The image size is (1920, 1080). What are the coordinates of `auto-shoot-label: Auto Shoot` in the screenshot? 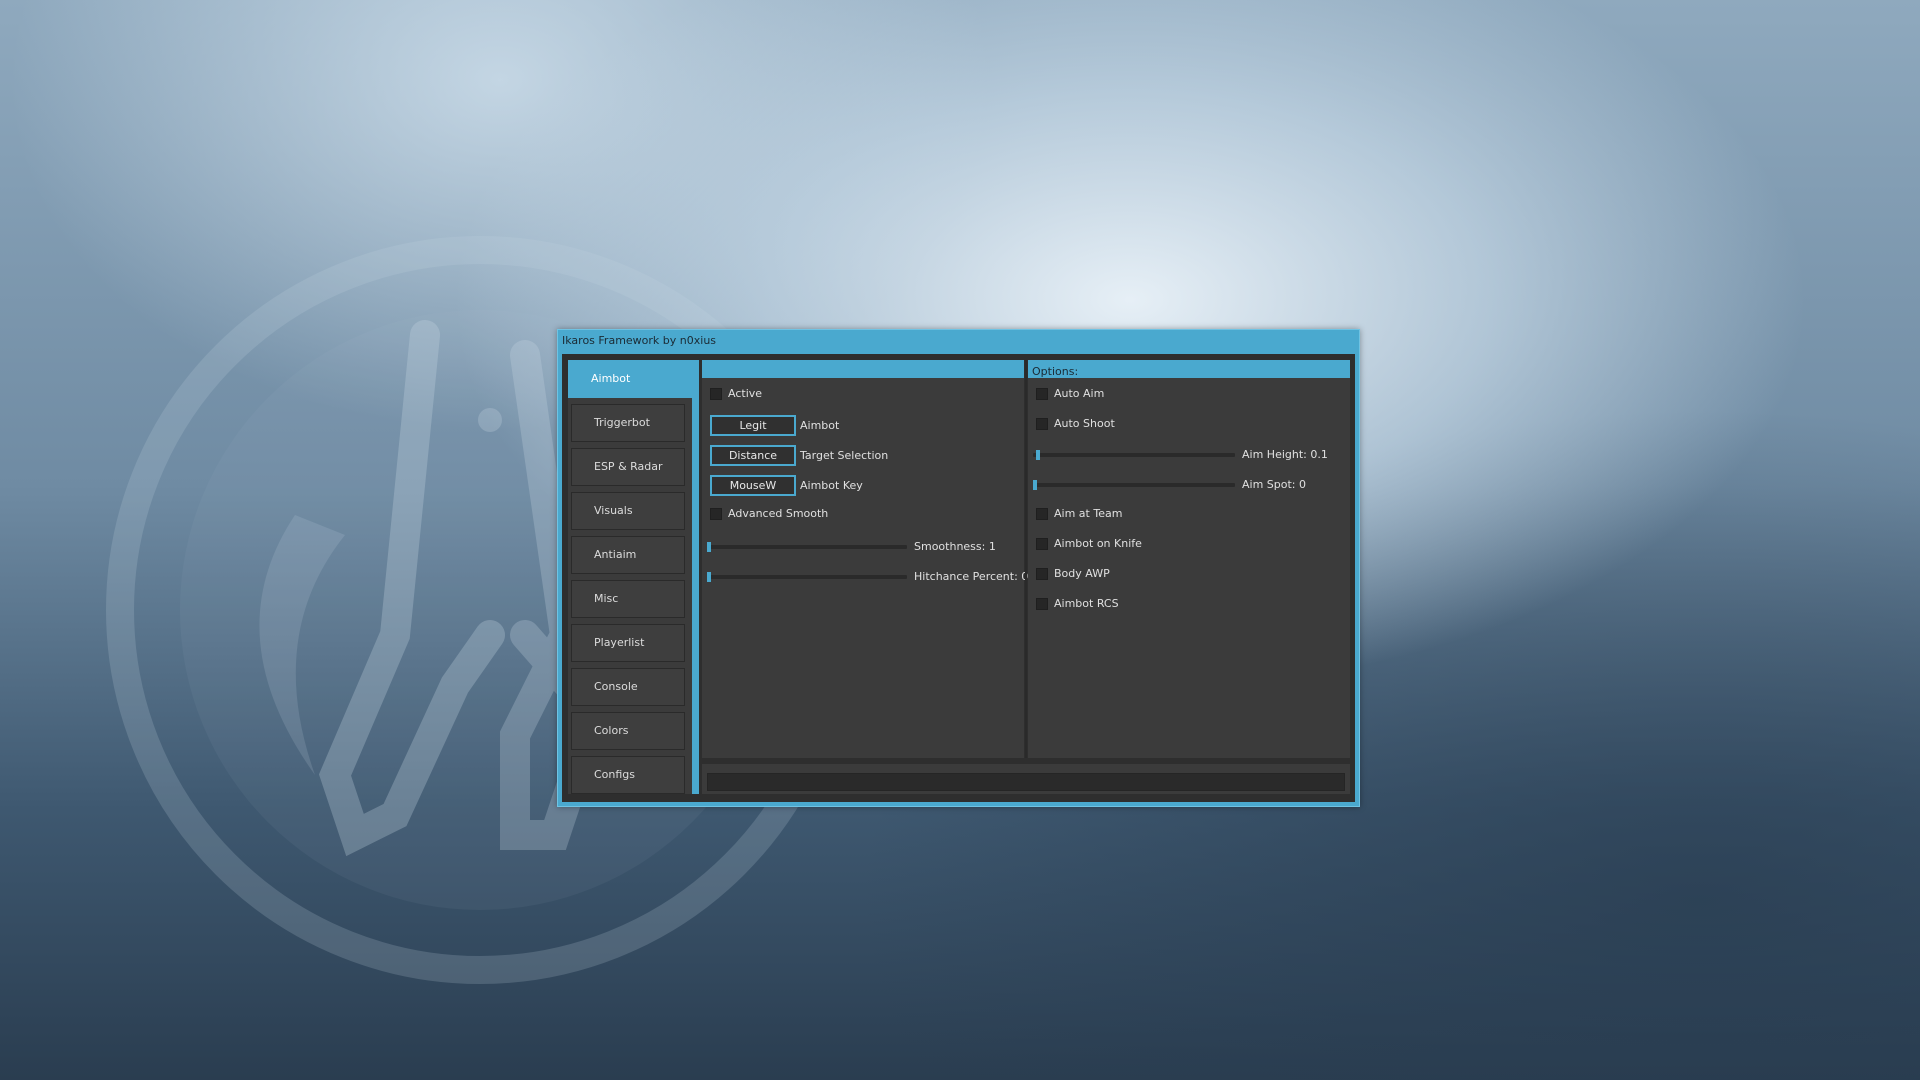 It's located at (1084, 423).